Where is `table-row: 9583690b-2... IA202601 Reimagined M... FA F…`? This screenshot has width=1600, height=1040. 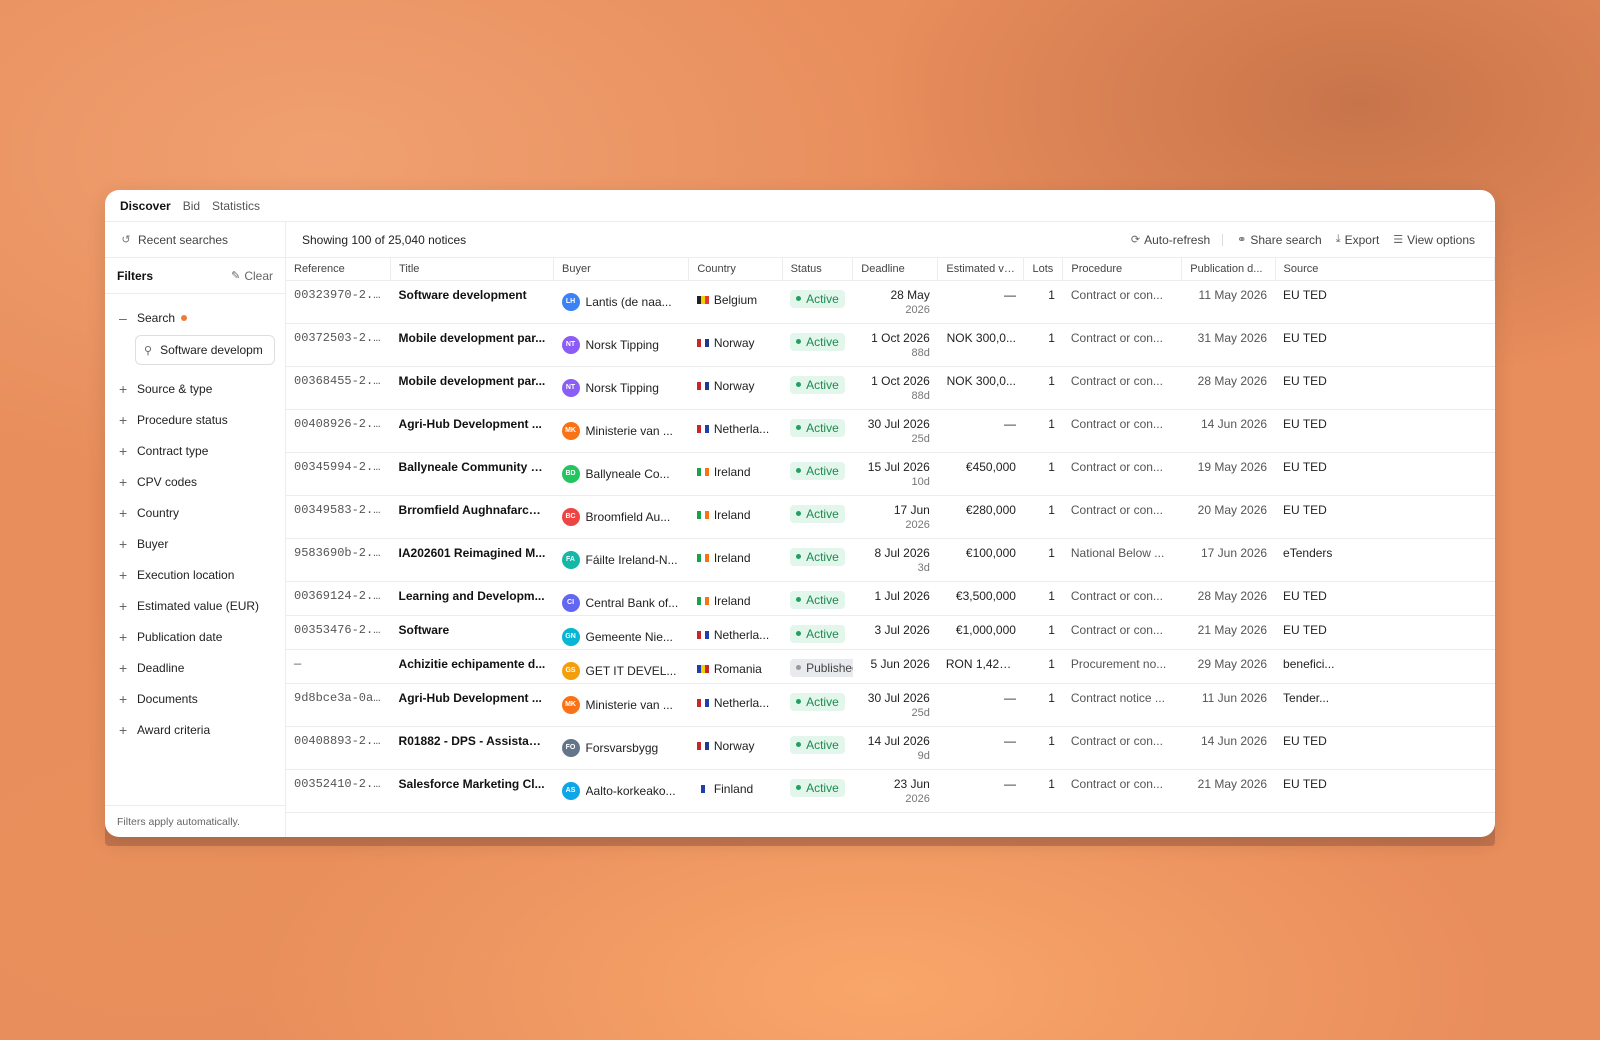 table-row: 9583690b-2... IA202601 Reimagined M... FA F… is located at coordinates (890, 560).